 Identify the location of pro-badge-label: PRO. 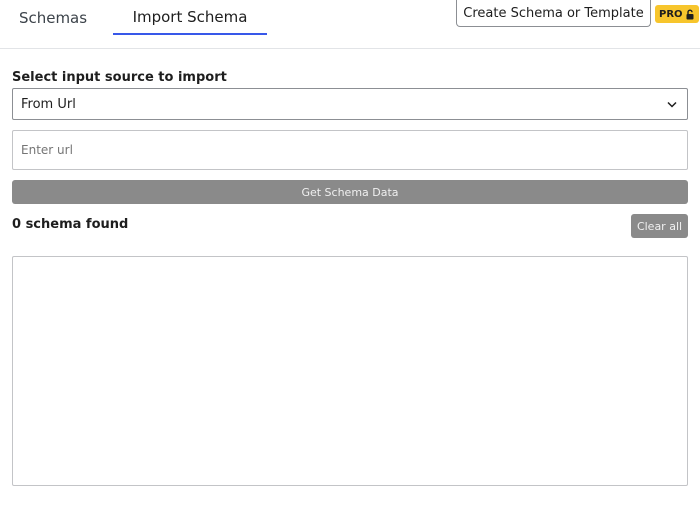
(671, 14).